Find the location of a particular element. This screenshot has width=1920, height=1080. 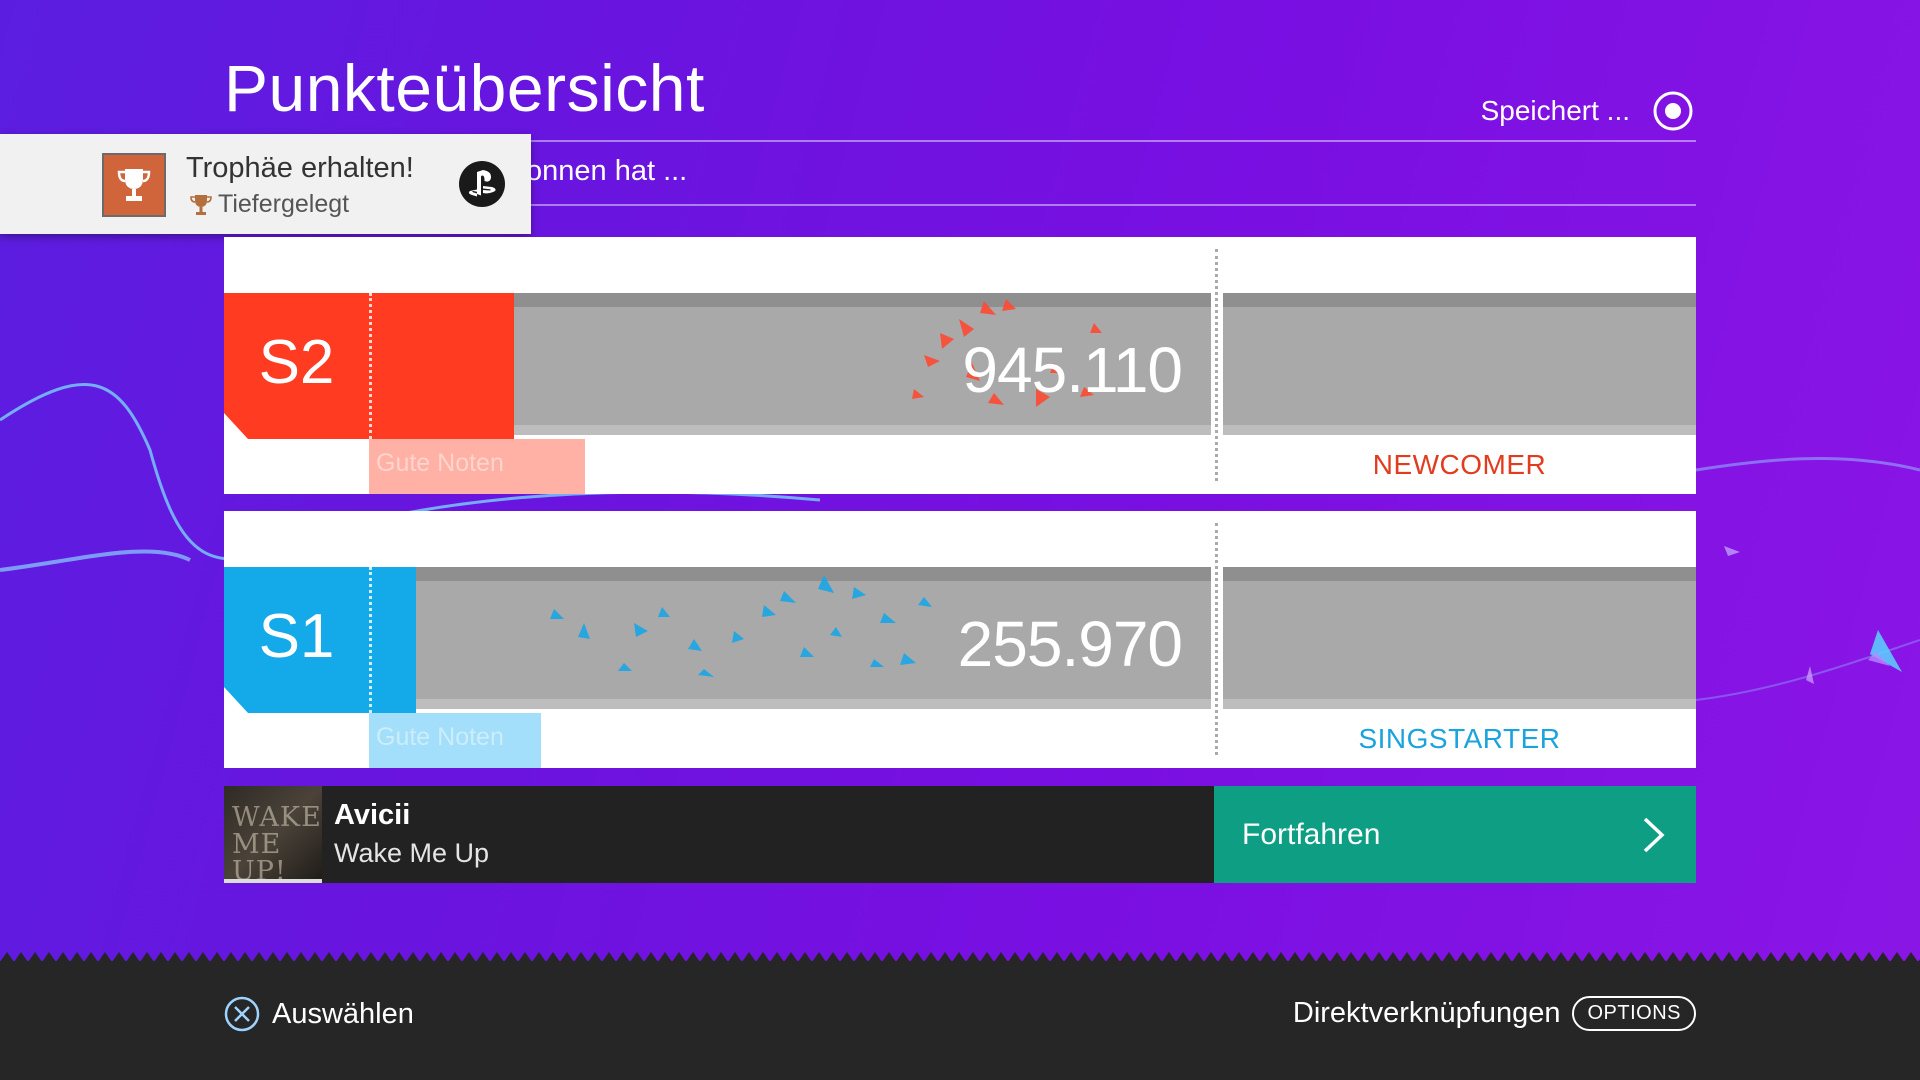

select-label: Auswählen is located at coordinates (343, 1013).